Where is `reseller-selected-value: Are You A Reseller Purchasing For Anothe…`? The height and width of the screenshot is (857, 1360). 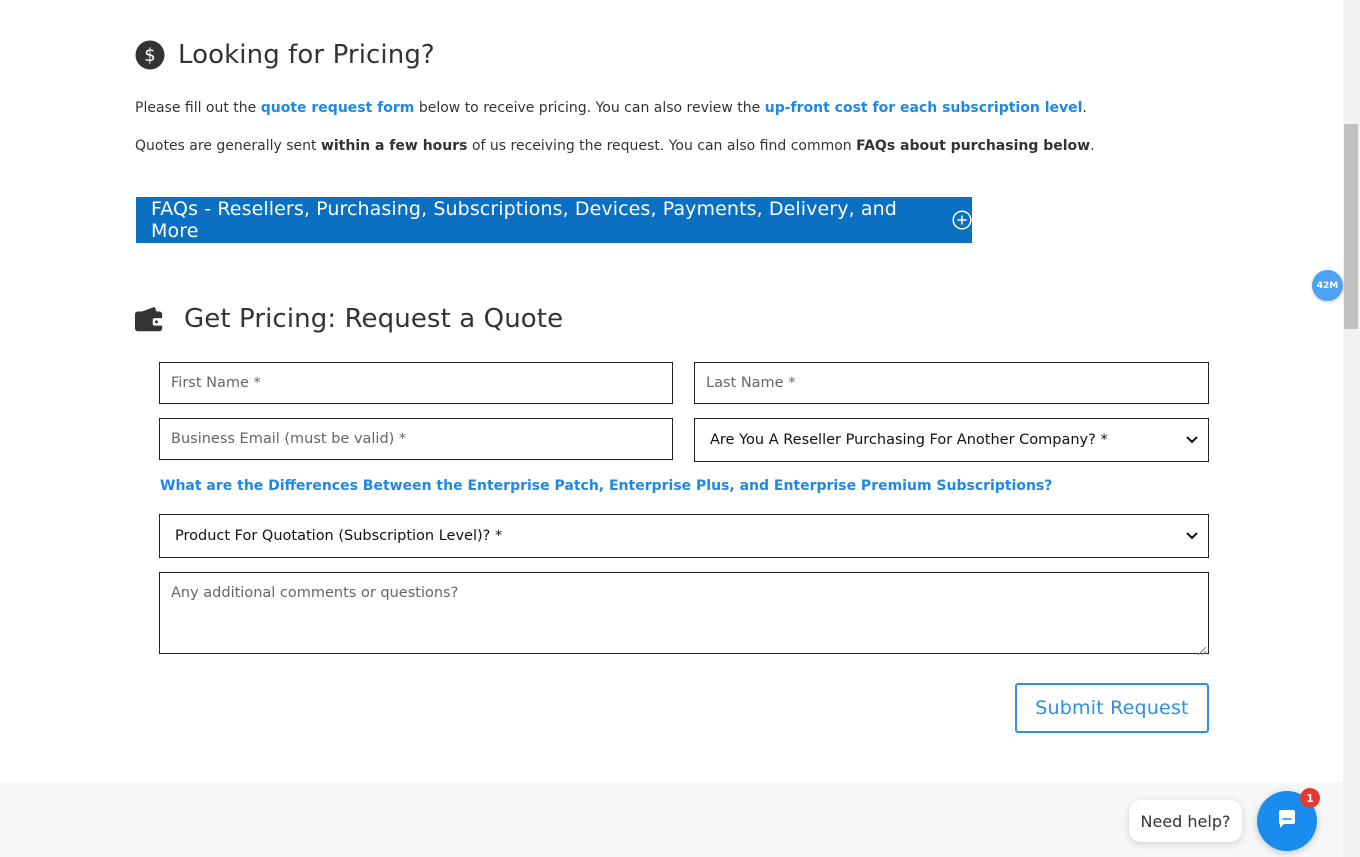 reseller-selected-value: Are You A Reseller Purchasing For Anothe… is located at coordinates (909, 440).